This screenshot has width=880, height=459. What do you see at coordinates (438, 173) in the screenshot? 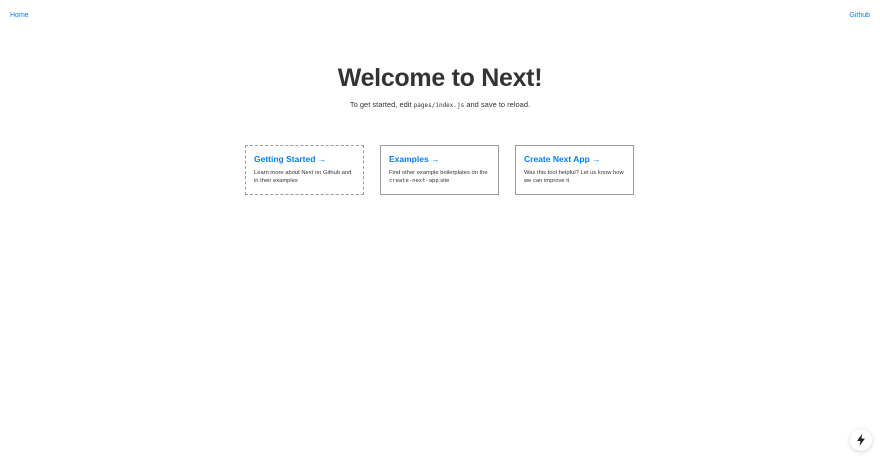
I see `card-description-start: Find other example boilerplates on the` at bounding box center [438, 173].